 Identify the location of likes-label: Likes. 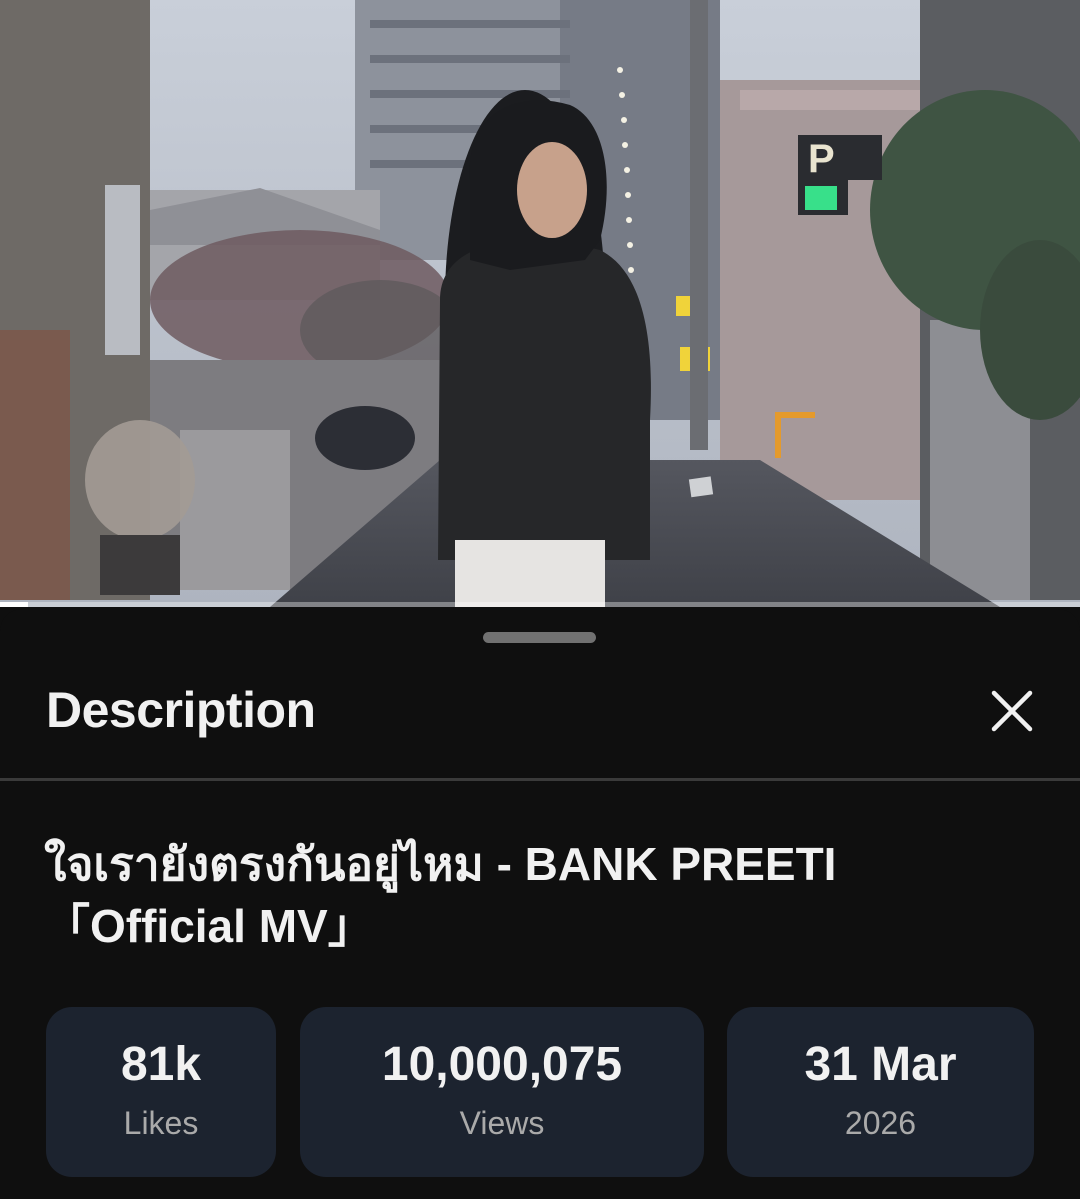
(161, 1123).